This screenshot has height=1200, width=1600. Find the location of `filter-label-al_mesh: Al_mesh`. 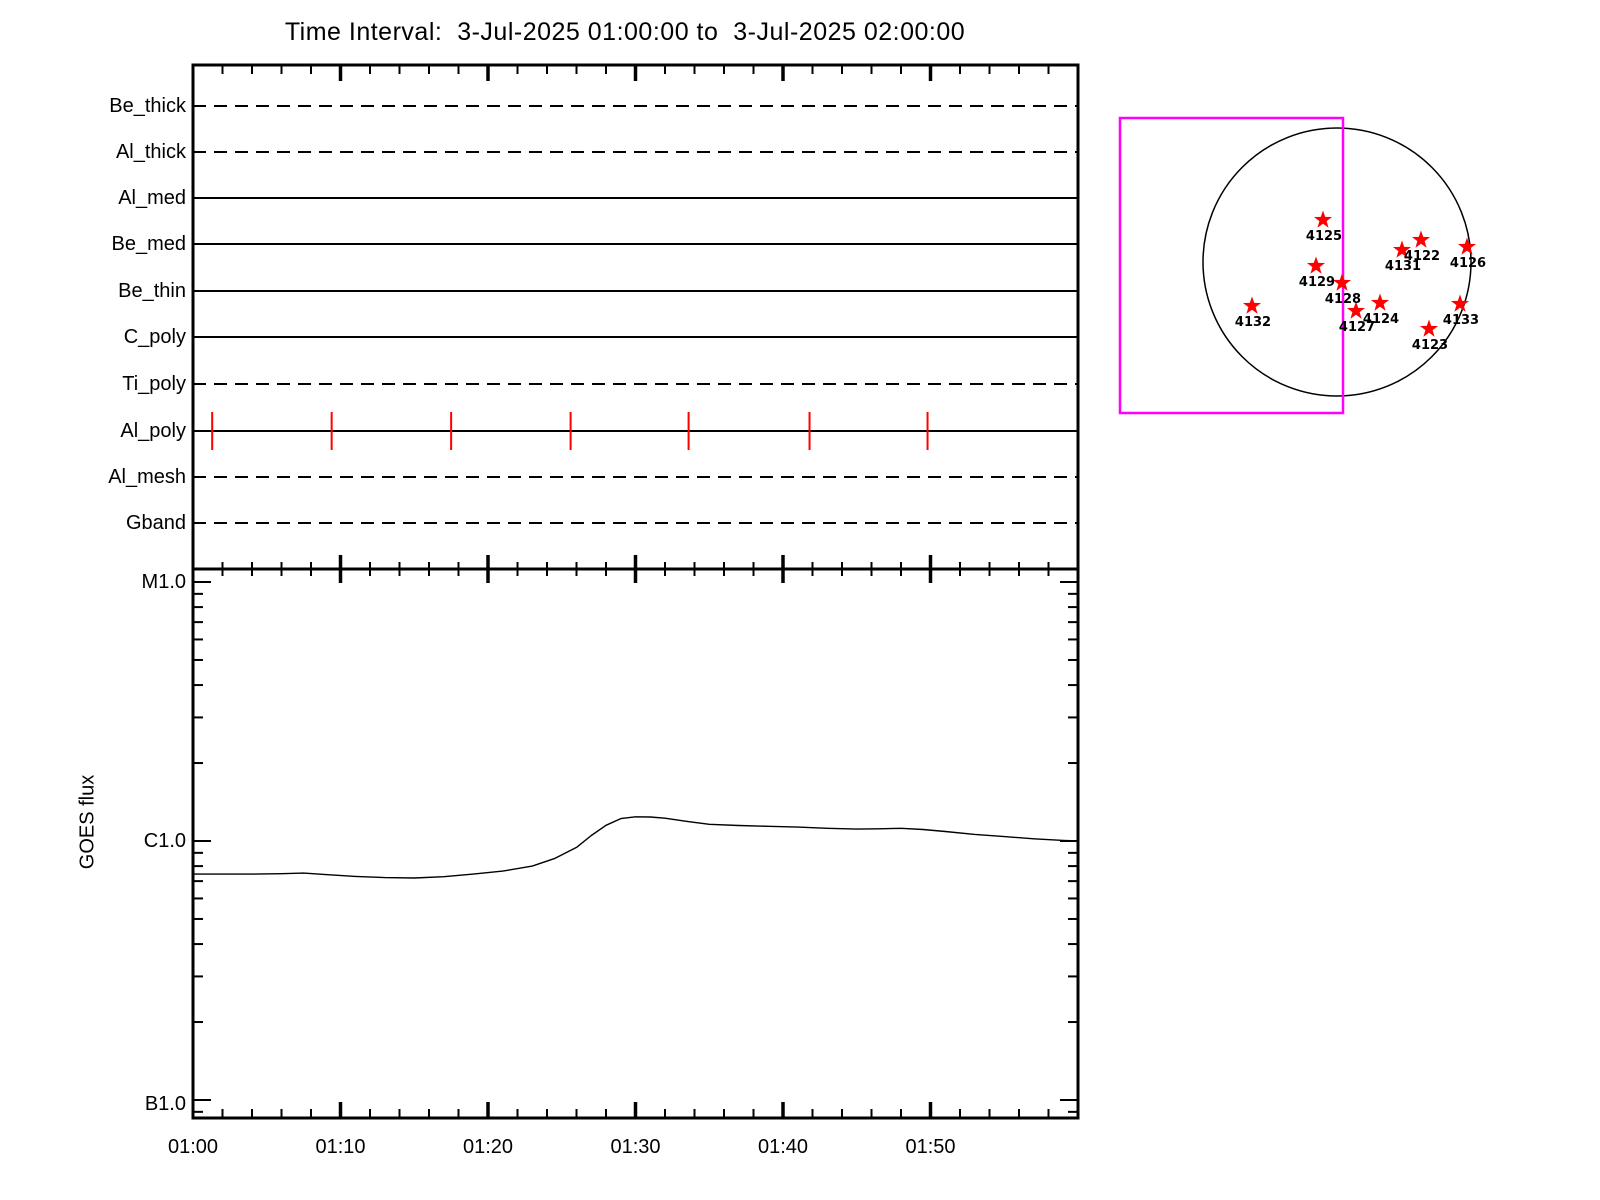

filter-label-al_mesh: Al_mesh is located at coordinates (147, 477).